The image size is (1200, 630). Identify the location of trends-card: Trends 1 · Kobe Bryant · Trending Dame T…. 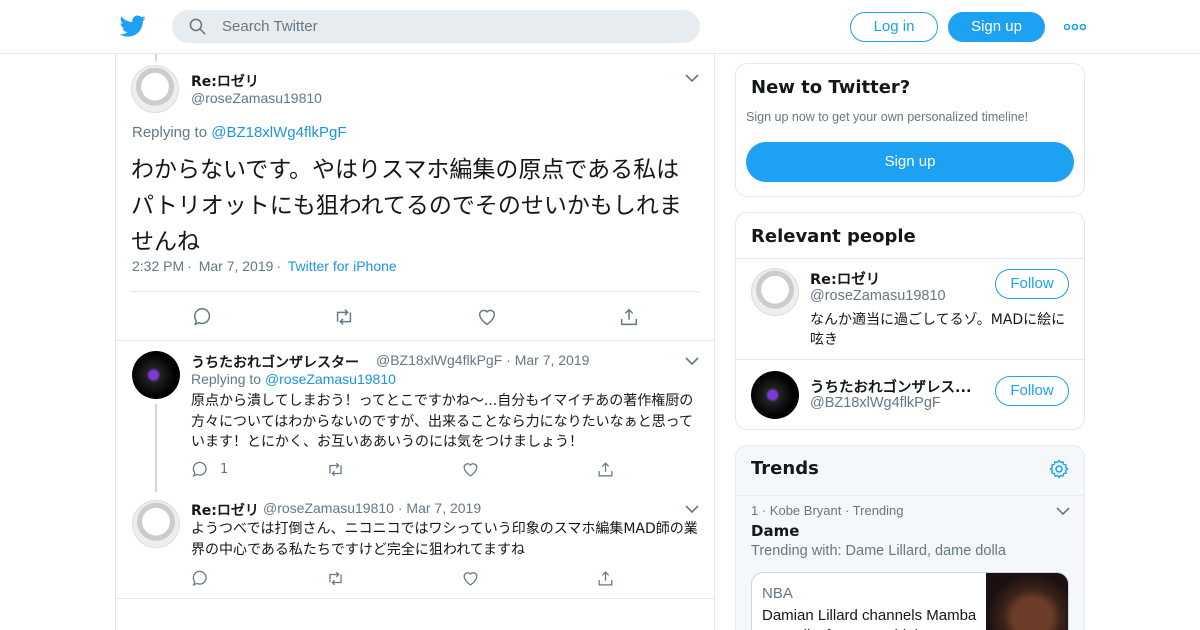
(910, 537).